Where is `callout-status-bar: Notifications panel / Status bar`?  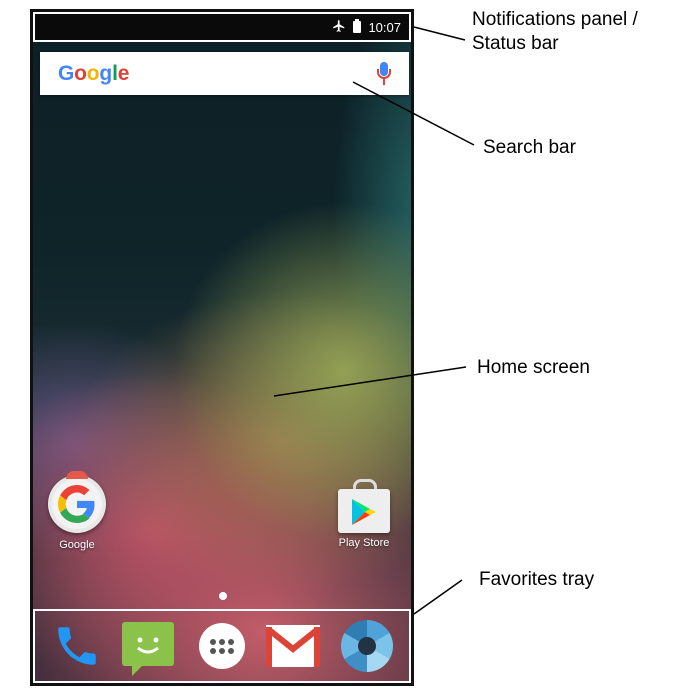
callout-status-bar: Notifications panel / Status bar is located at coordinates (555, 31).